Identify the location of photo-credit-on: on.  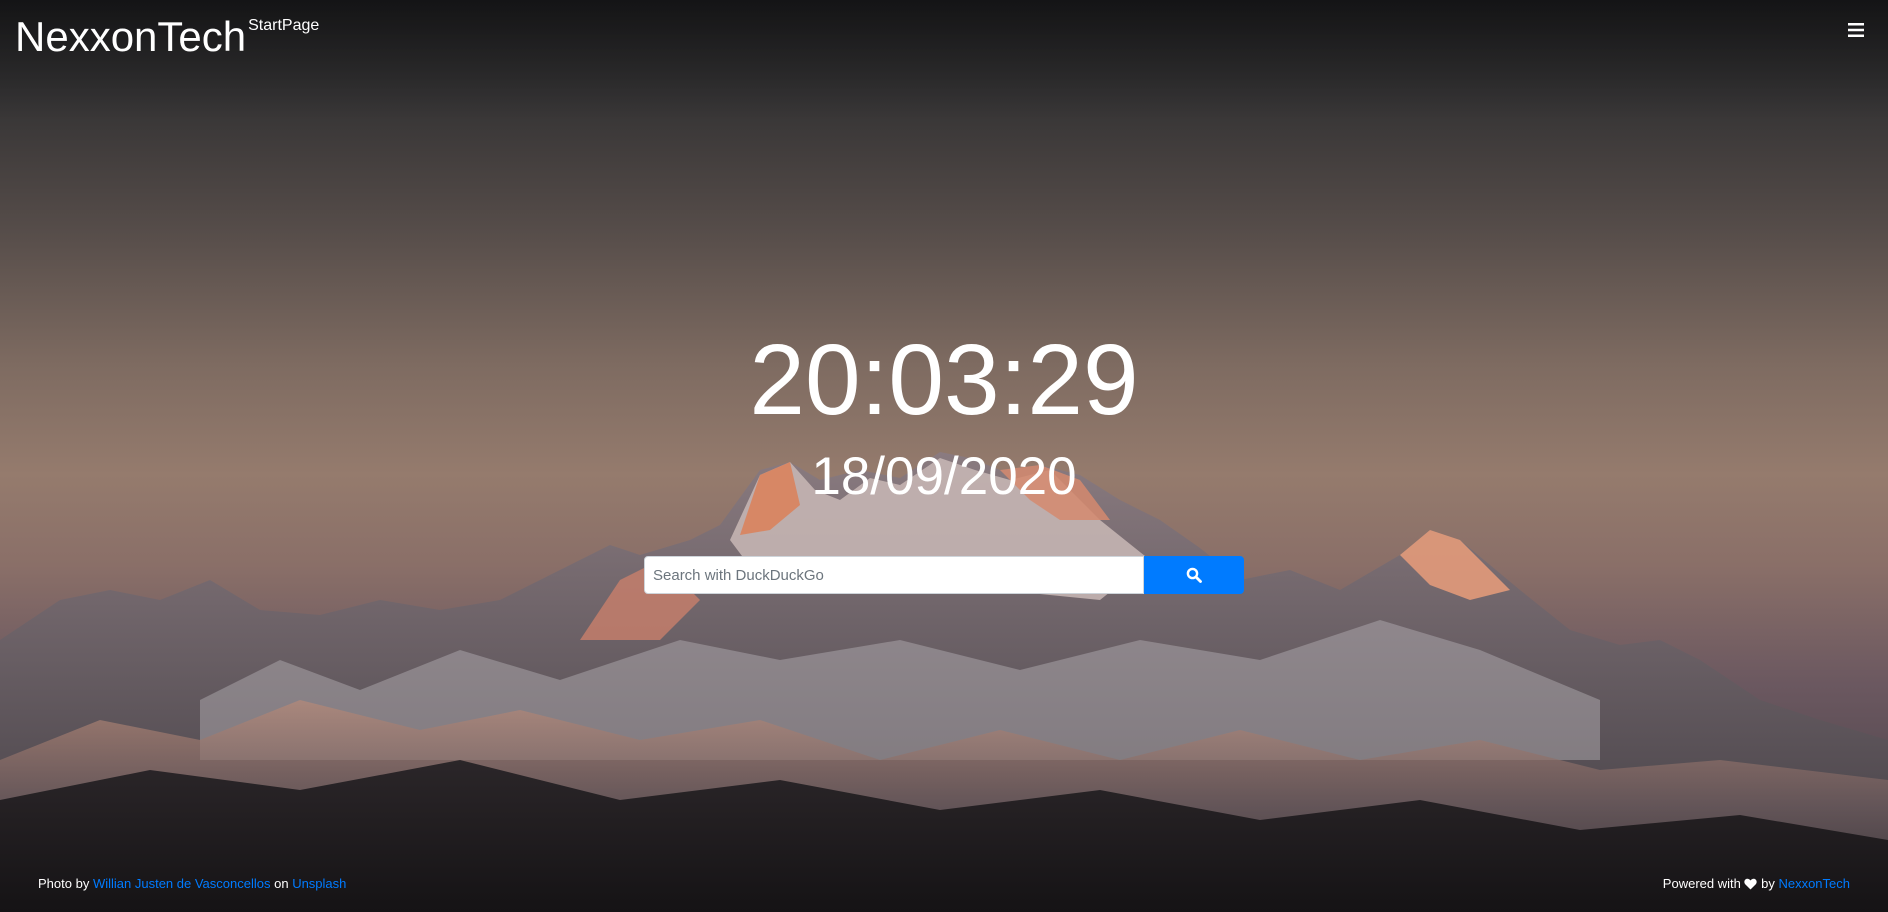
(281, 883).